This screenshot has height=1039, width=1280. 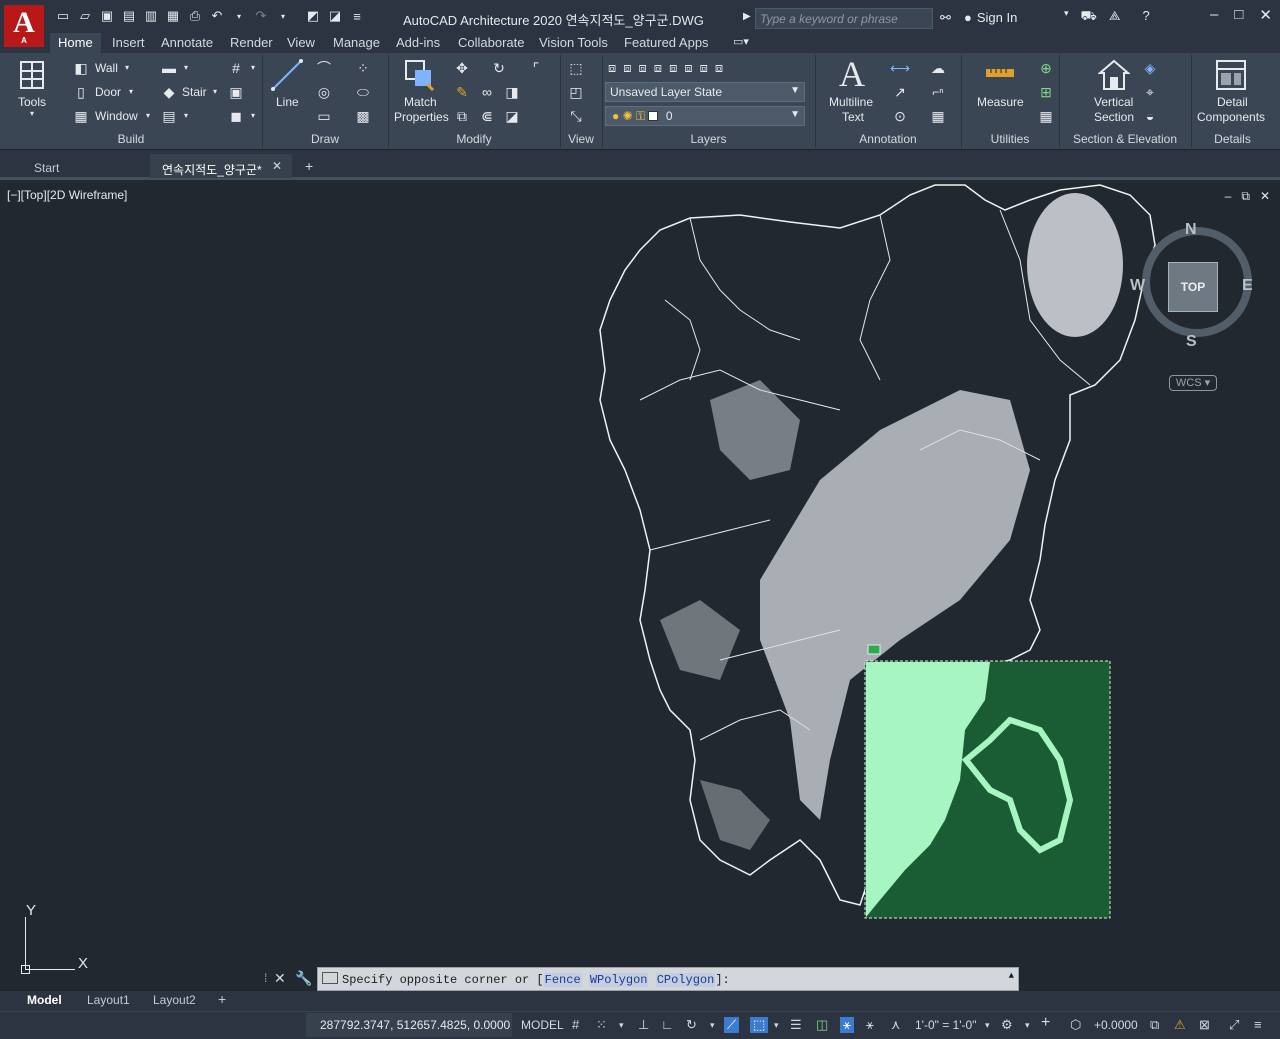 What do you see at coordinates (666, 43) in the screenshot?
I see `tab-featured-apps: Featured Apps` at bounding box center [666, 43].